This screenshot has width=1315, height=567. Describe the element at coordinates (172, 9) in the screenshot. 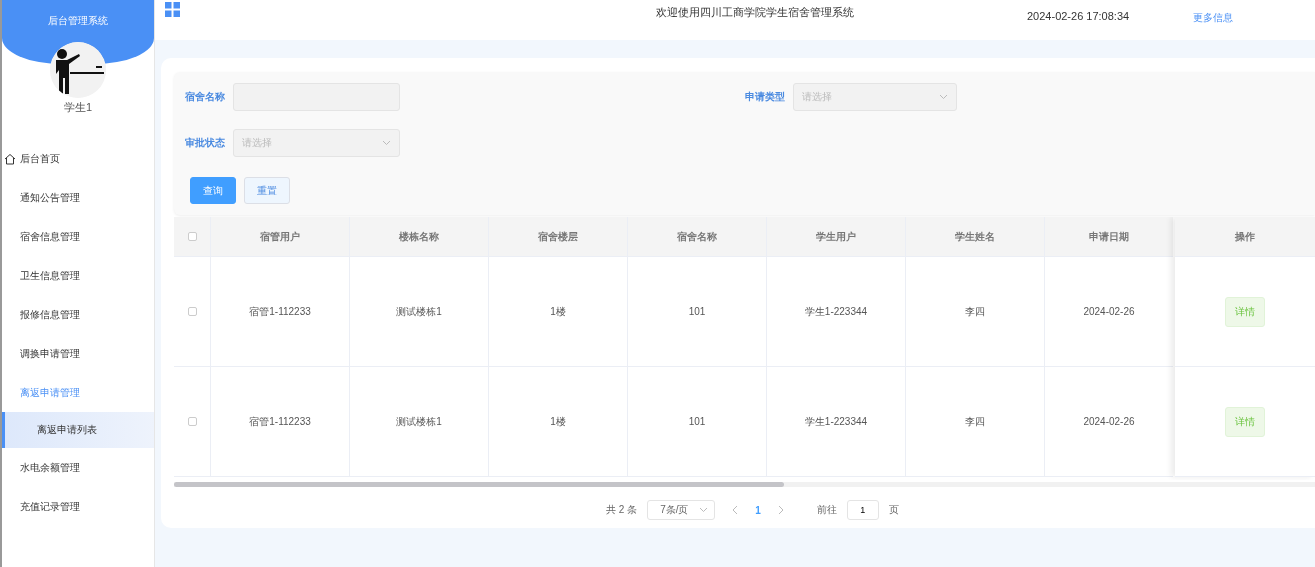

I see `grid-icon` at that location.